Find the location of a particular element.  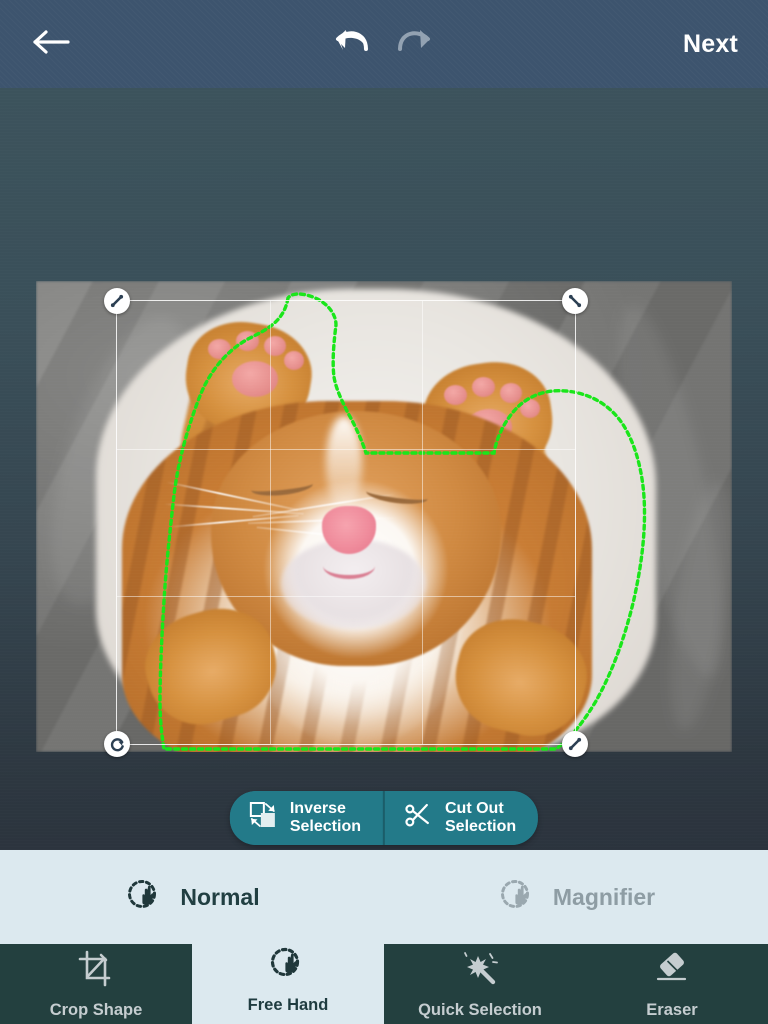

arrow-left-icon is located at coordinates (52, 44).